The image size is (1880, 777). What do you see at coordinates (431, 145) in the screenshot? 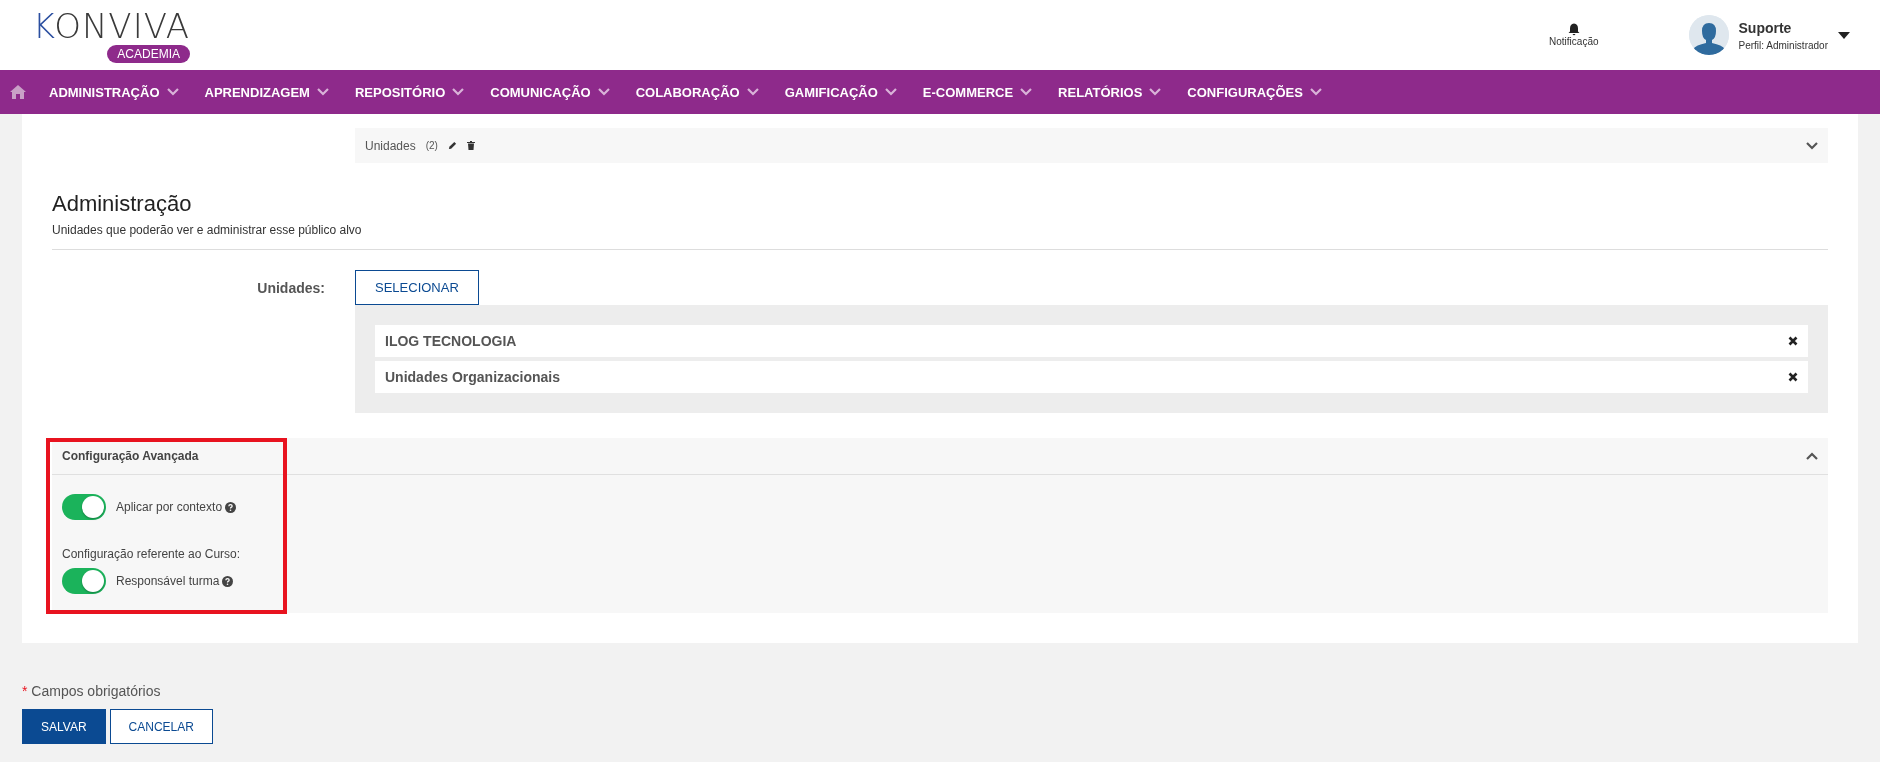
I see `summary-count: (2)` at bounding box center [431, 145].